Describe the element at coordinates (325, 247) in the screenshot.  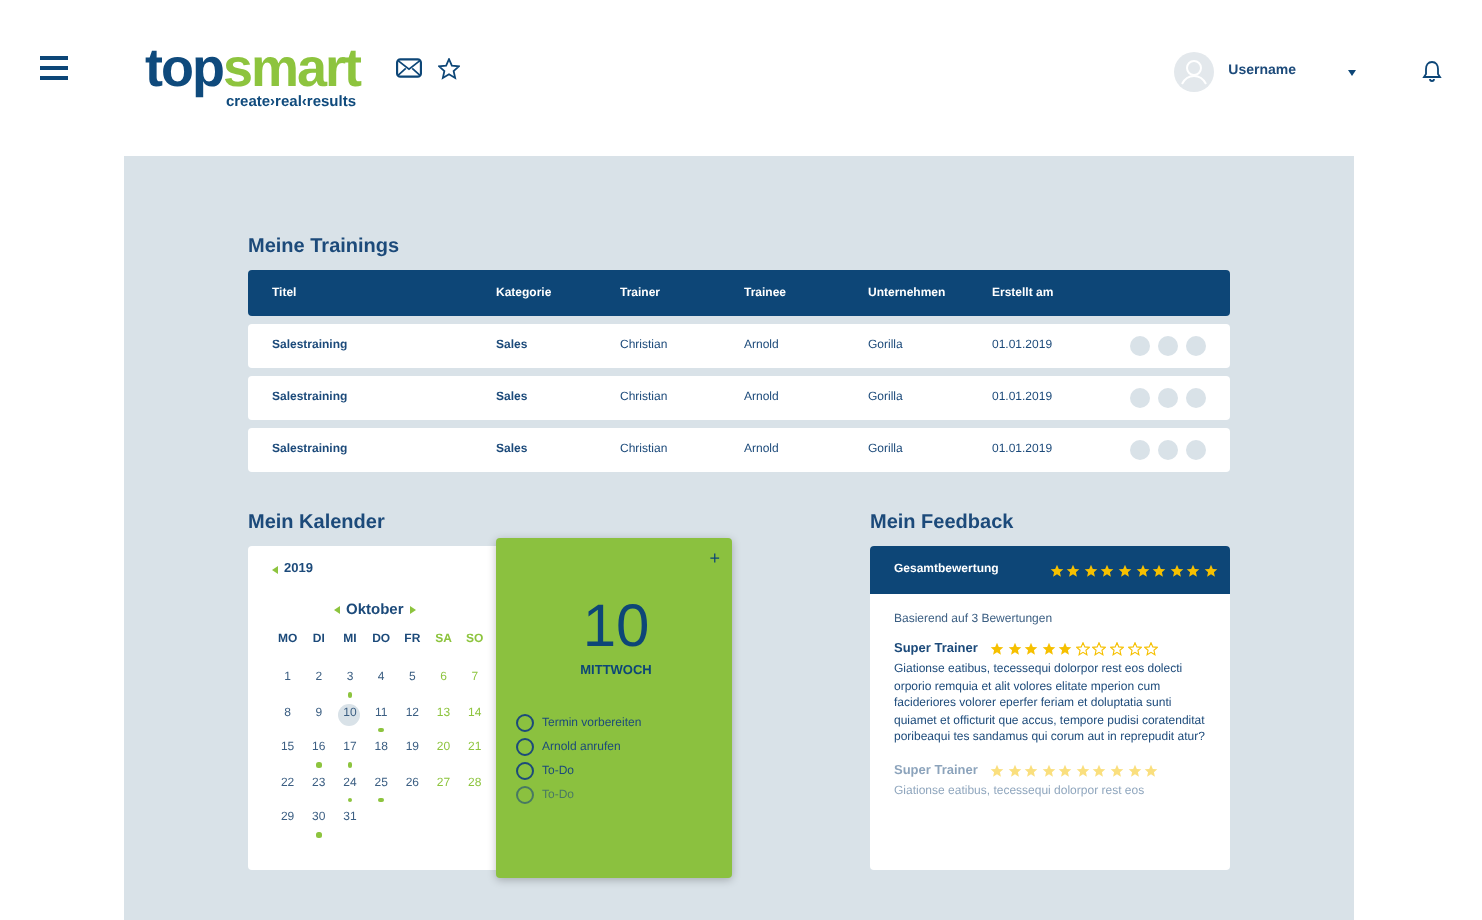
I see `section-title: Meine Trainings` at that location.